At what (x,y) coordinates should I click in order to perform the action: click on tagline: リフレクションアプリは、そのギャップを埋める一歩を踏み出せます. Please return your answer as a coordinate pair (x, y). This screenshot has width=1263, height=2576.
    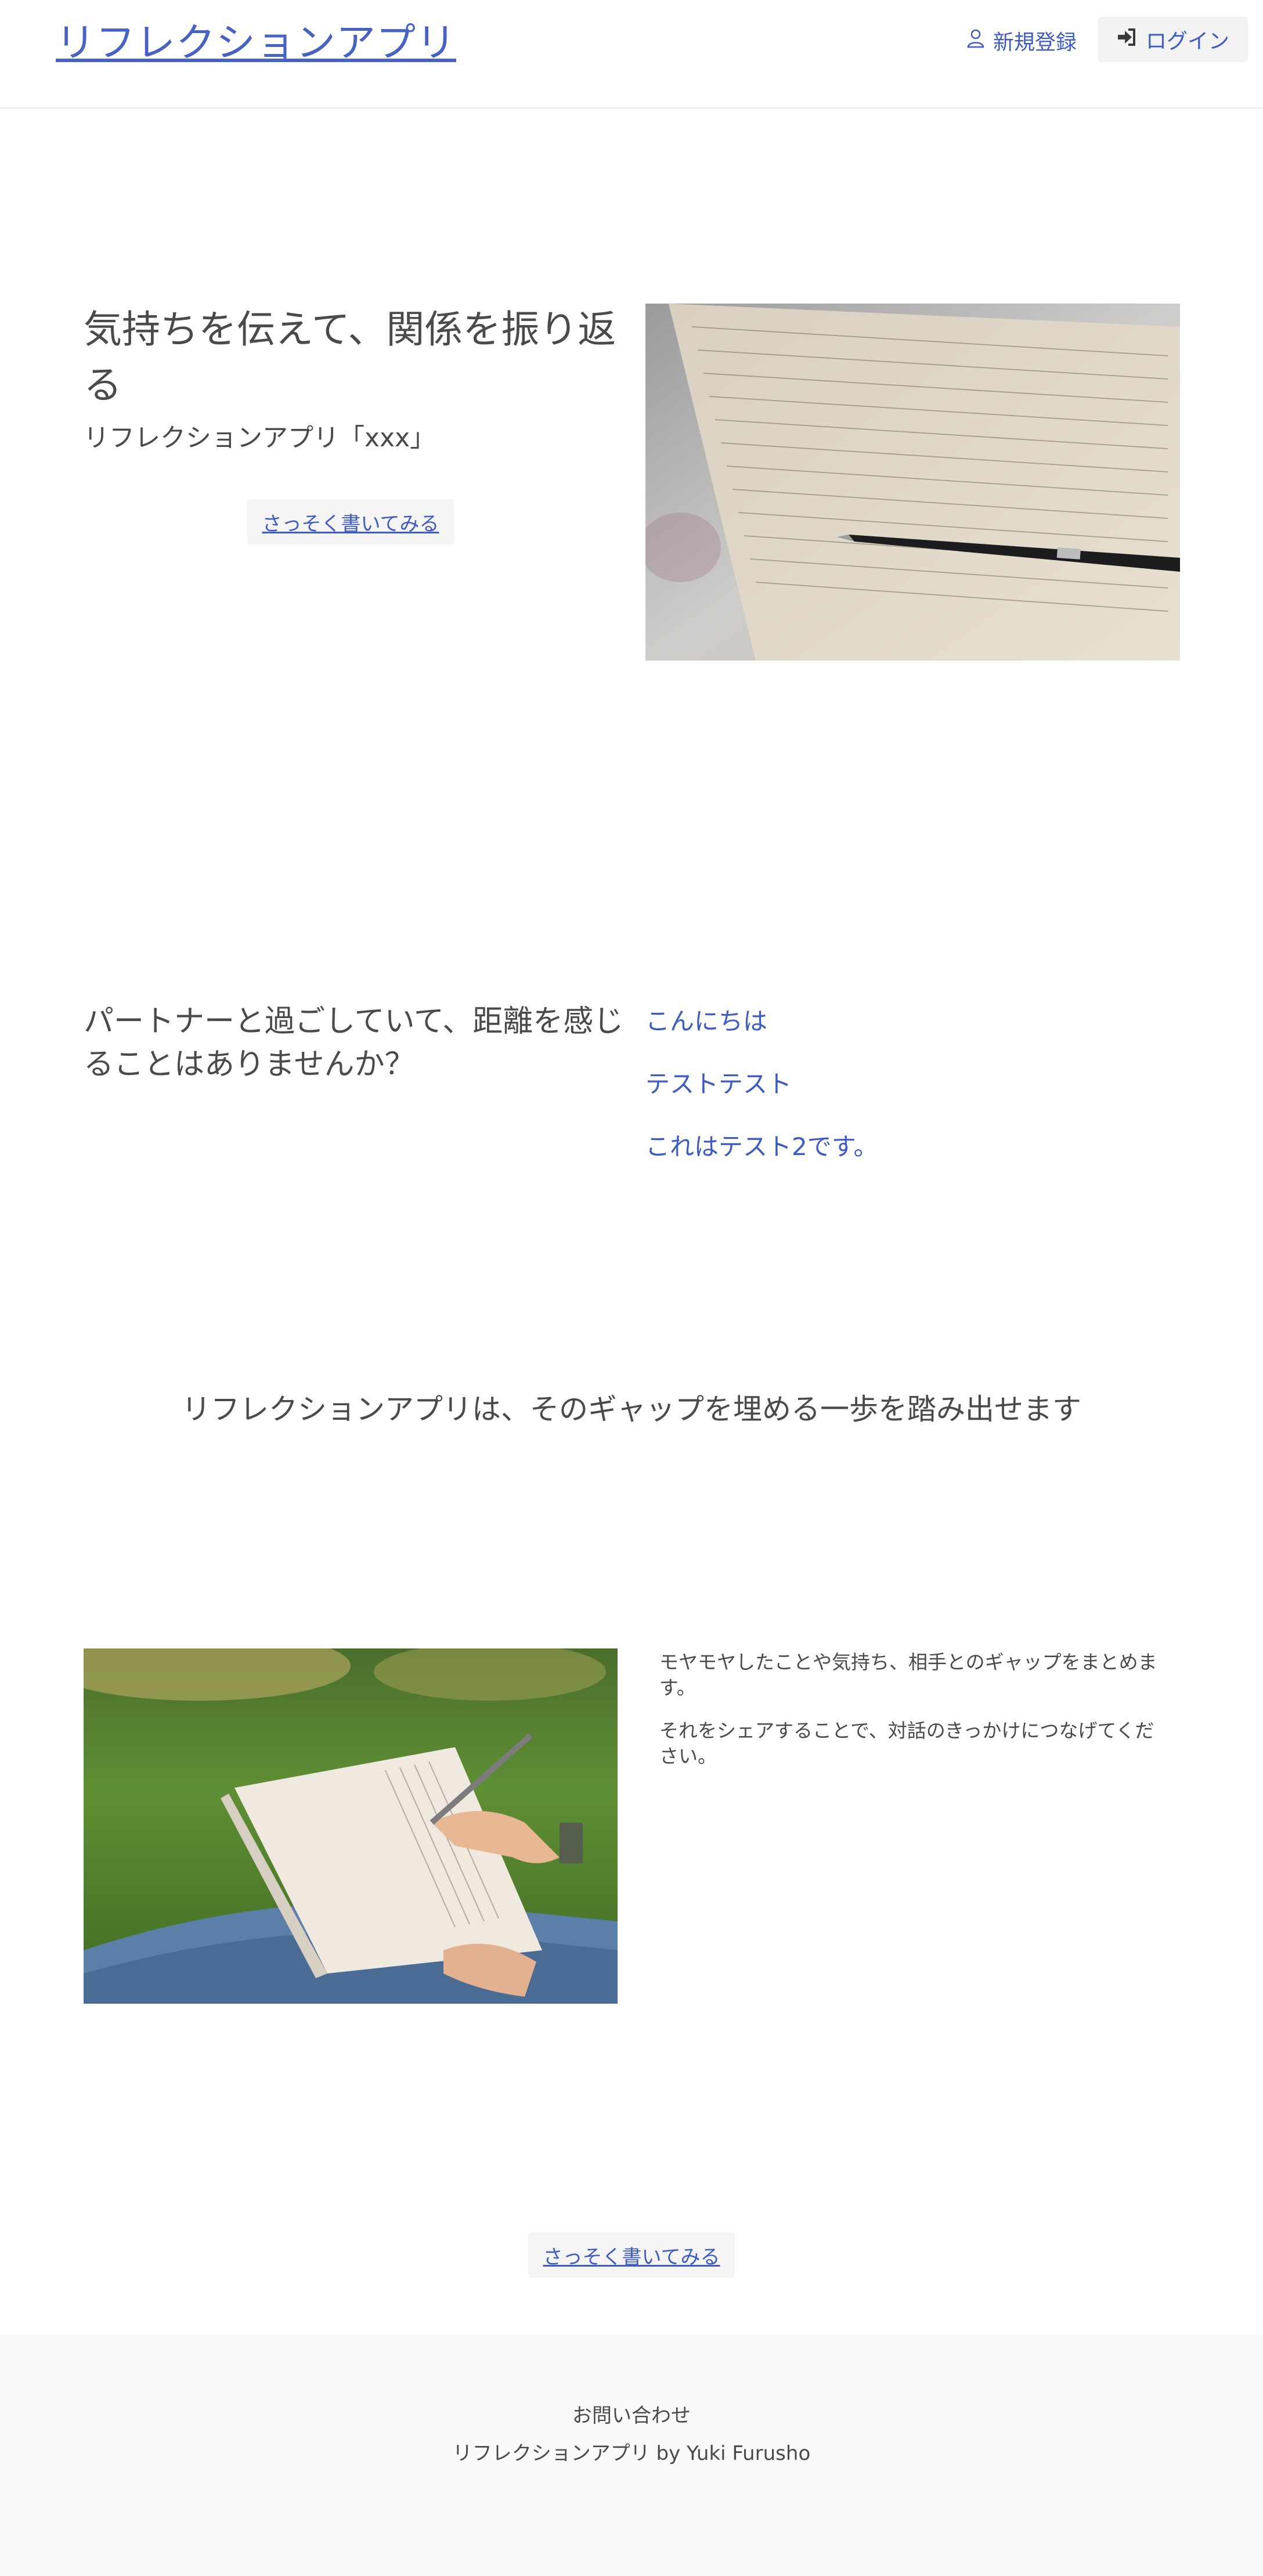
    Looking at the image, I should click on (631, 1409).